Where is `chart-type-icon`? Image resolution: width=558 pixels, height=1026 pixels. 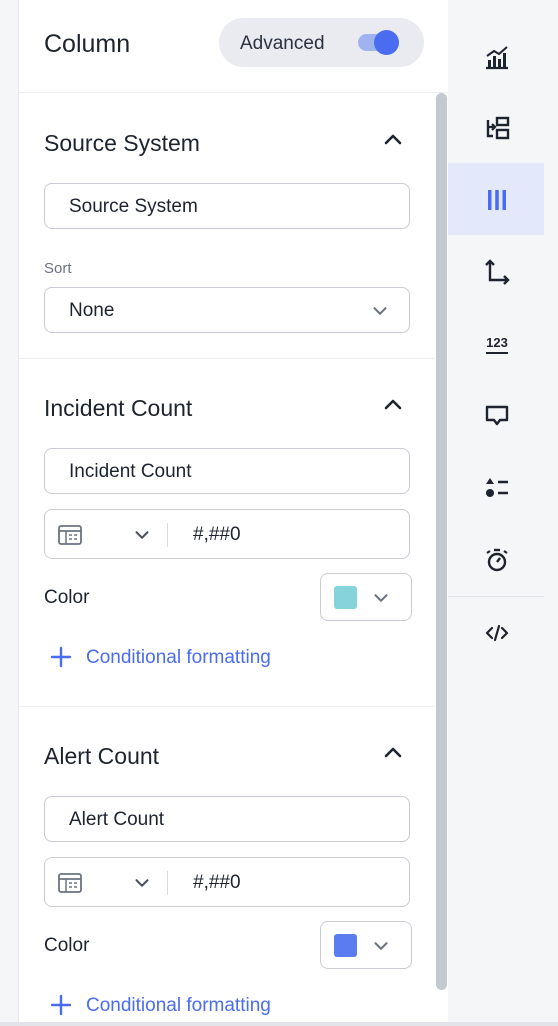
chart-type-icon is located at coordinates (497, 58).